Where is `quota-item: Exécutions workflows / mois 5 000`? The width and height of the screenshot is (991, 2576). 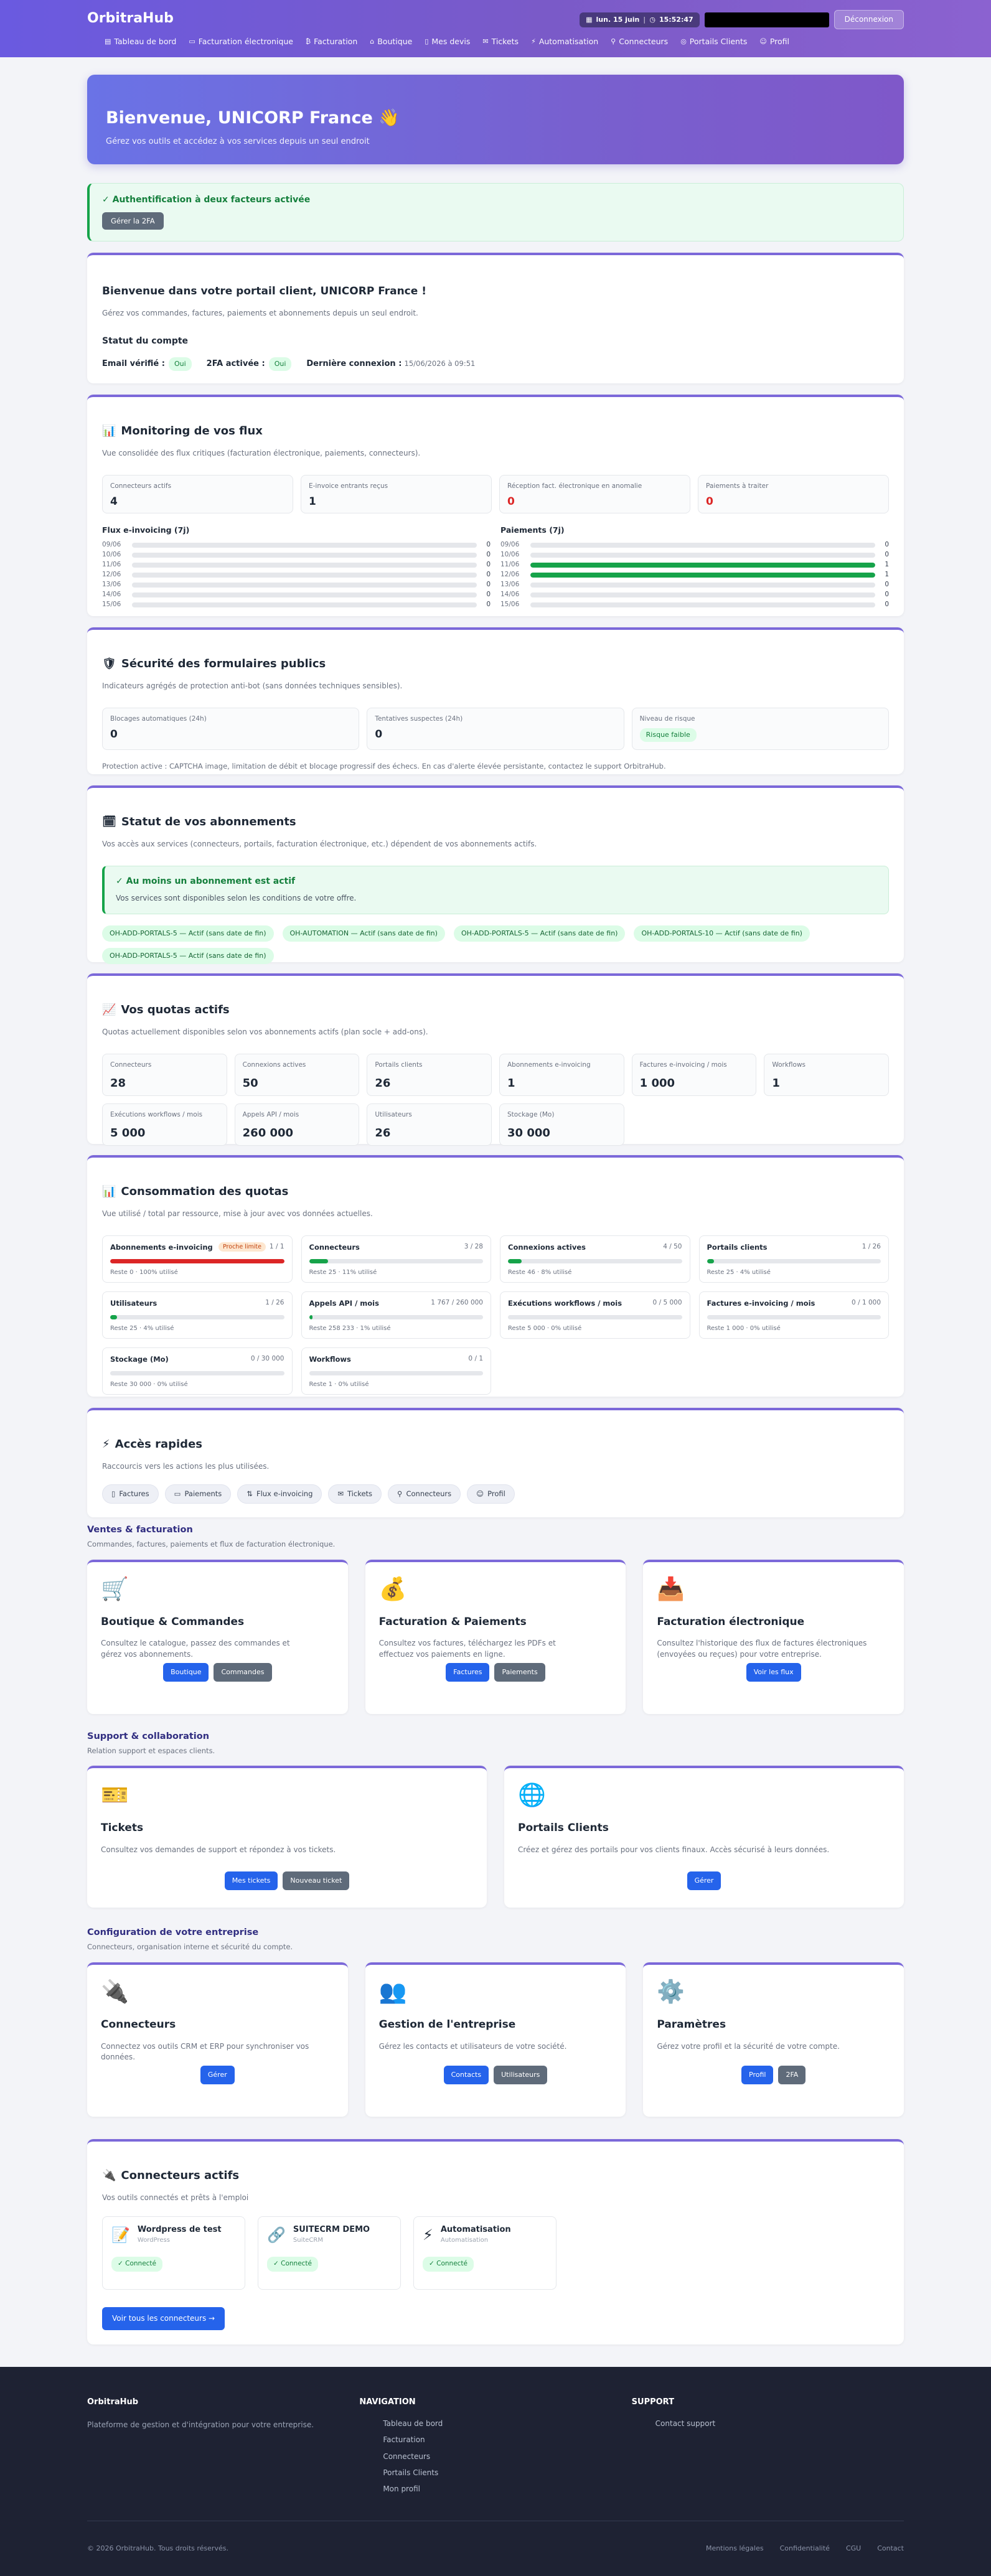 quota-item: Exécutions workflows / mois 5 000 is located at coordinates (165, 1124).